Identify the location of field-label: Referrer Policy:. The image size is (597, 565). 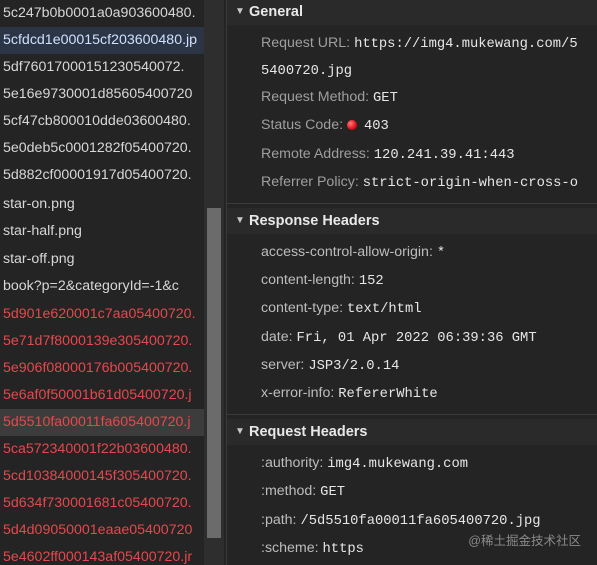
(310, 182).